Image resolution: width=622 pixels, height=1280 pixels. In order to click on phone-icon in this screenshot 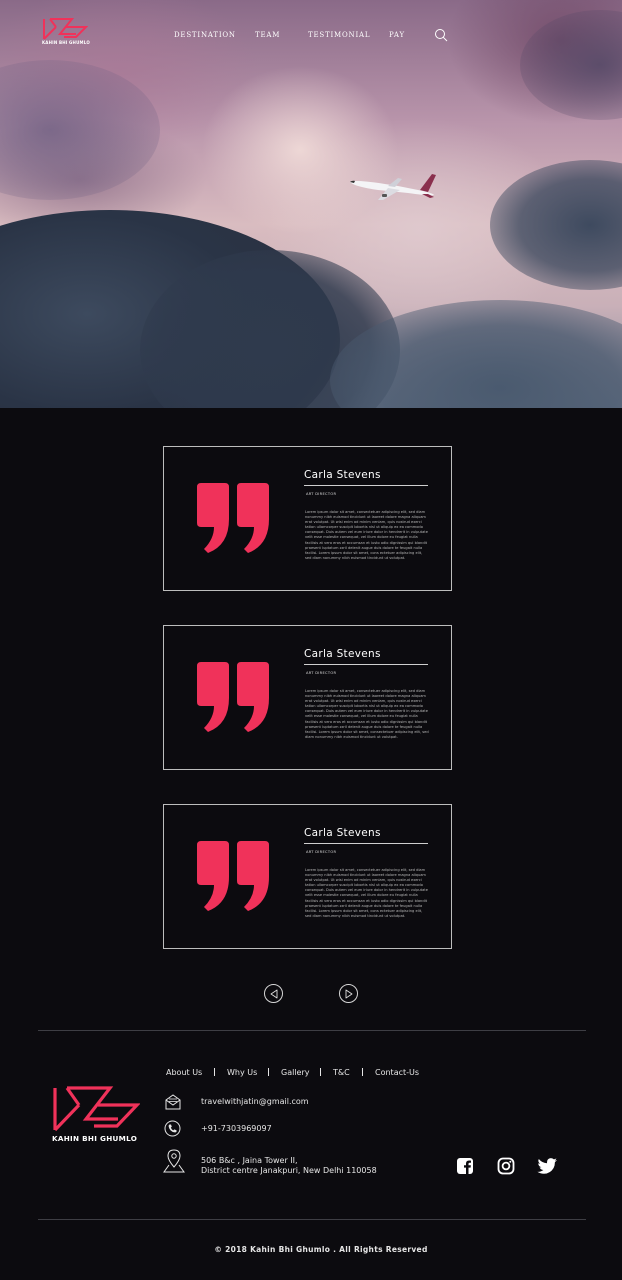, I will do `click(172, 1128)`.